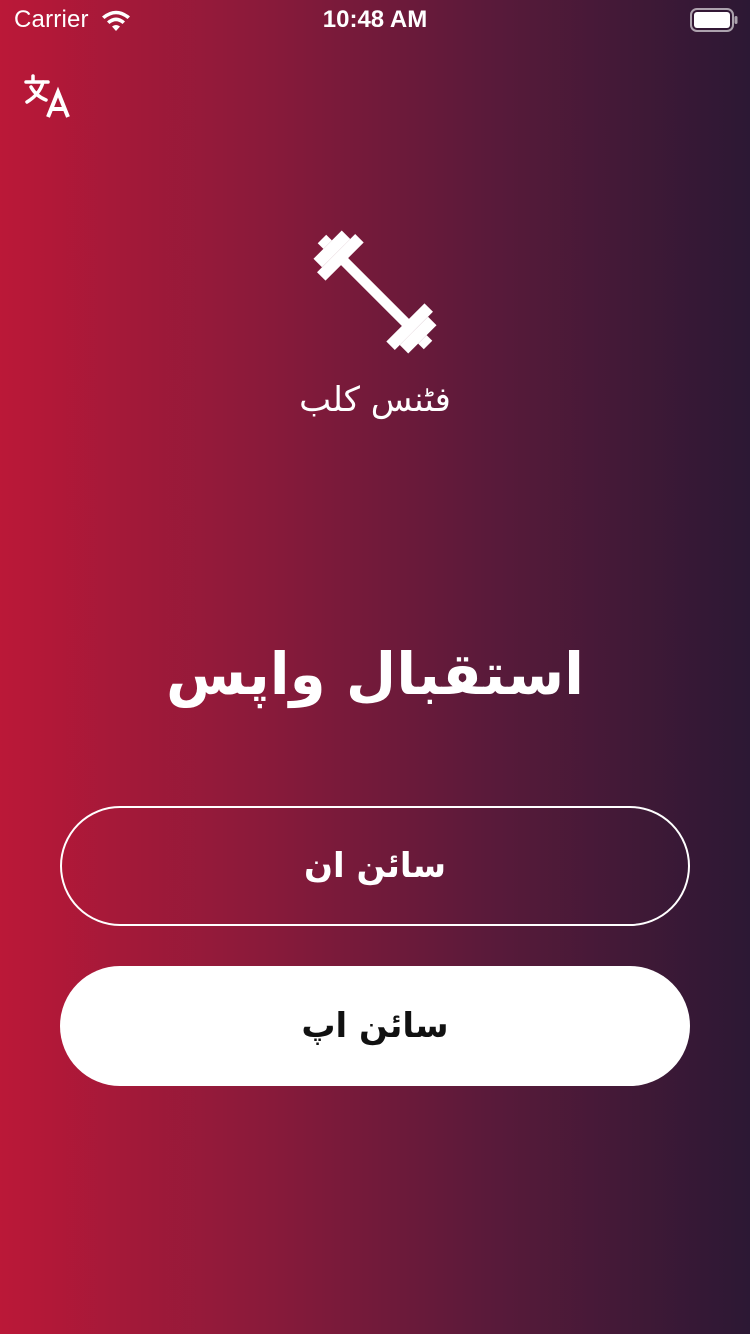  What do you see at coordinates (714, 20) in the screenshot?
I see `battery-icon` at bounding box center [714, 20].